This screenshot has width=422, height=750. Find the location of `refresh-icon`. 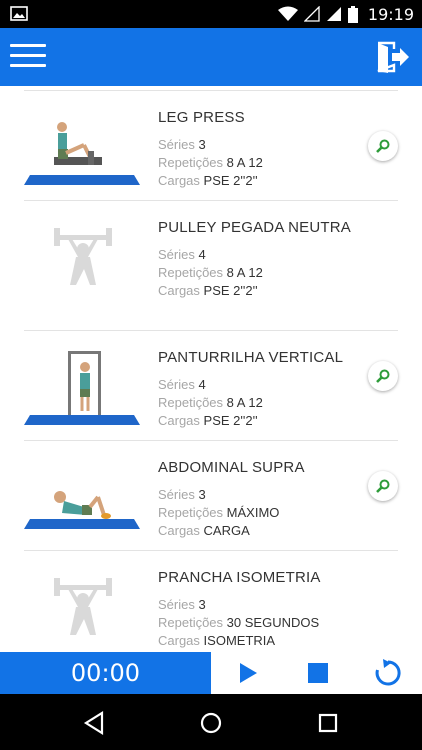

refresh-icon is located at coordinates (388, 672).